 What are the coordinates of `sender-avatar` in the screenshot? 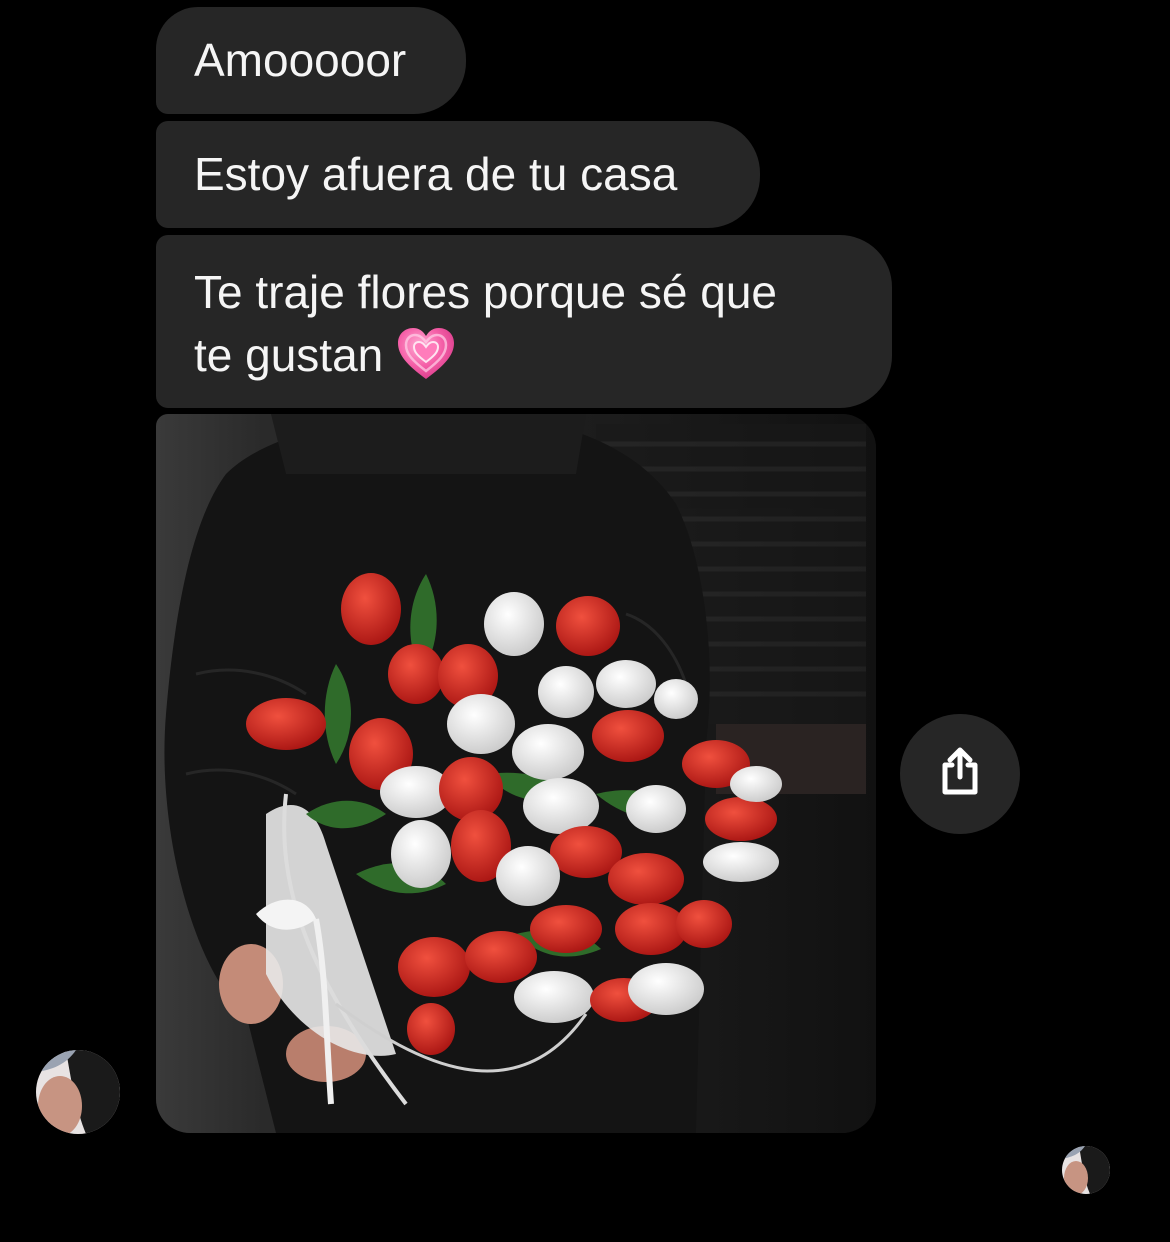 It's located at (78, 1092).